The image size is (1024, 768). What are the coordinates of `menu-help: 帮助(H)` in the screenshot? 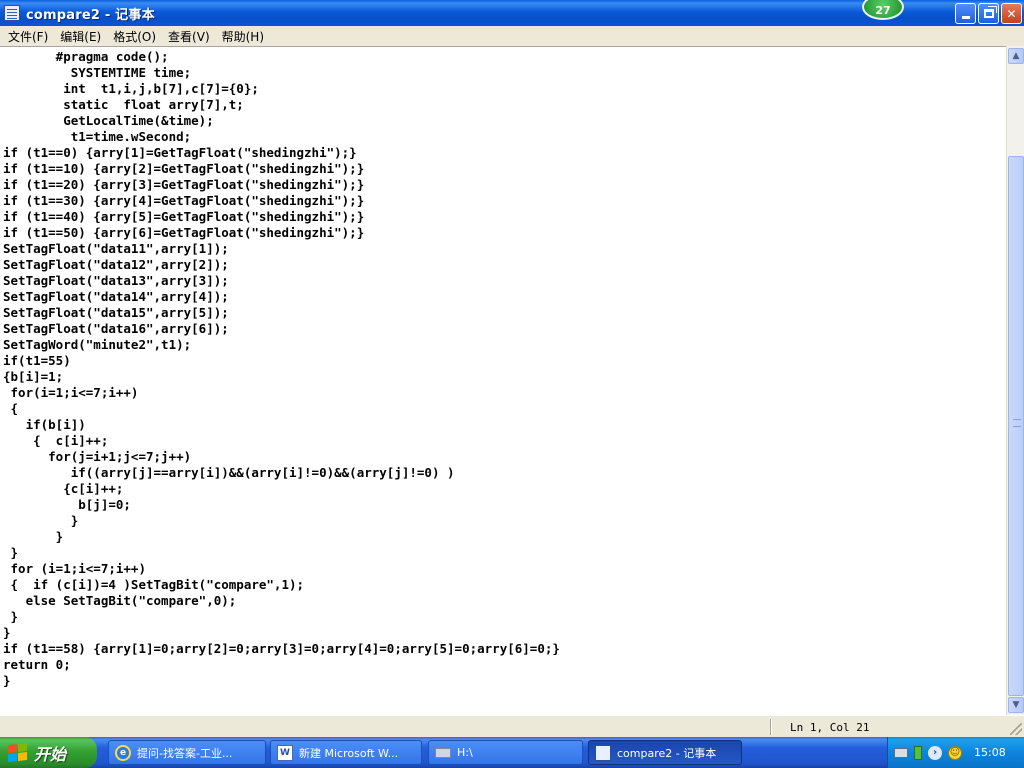 It's located at (243, 36).